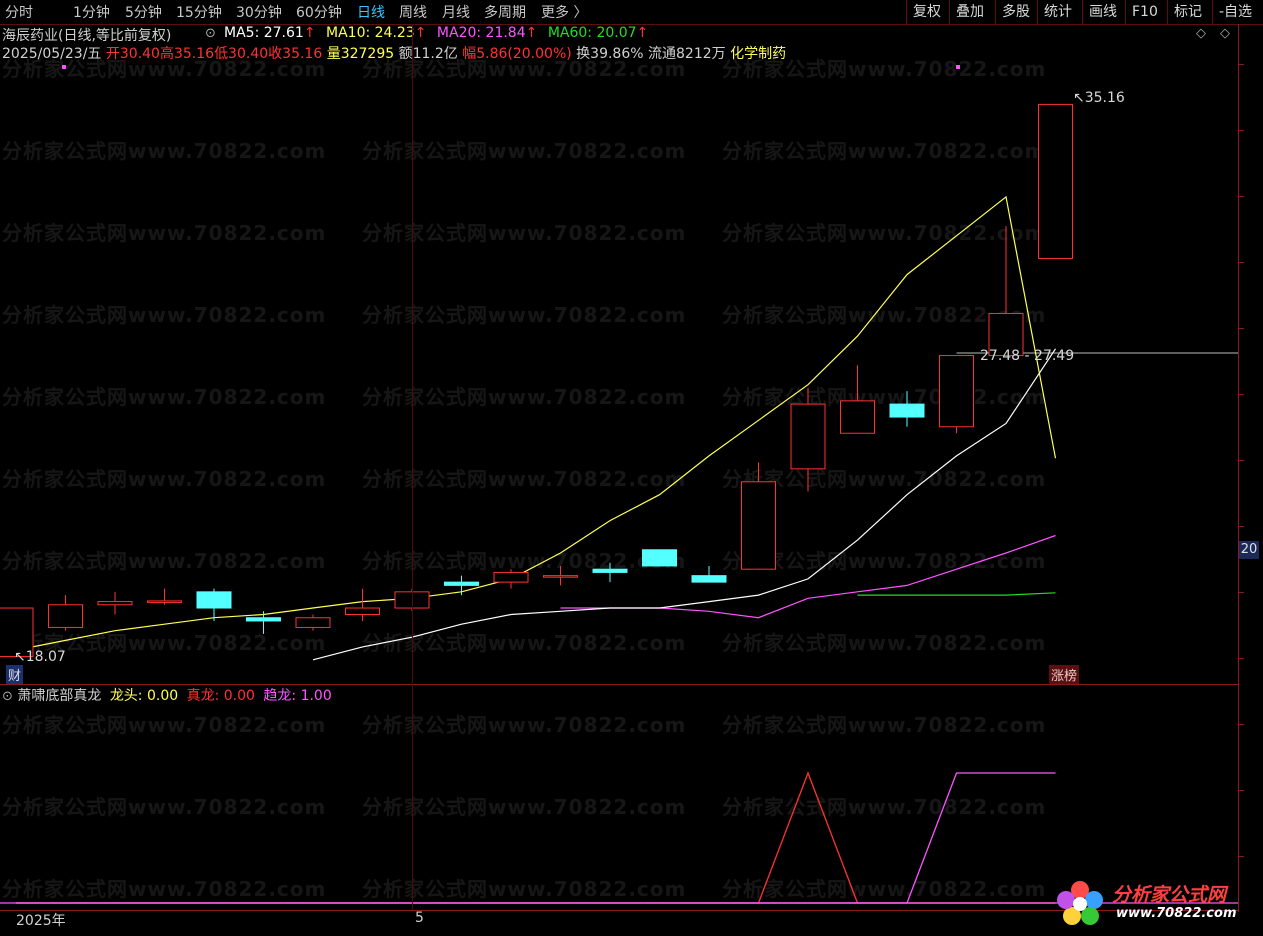  What do you see at coordinates (41, 921) in the screenshot?
I see `xaxis-year-label: 2025年` at bounding box center [41, 921].